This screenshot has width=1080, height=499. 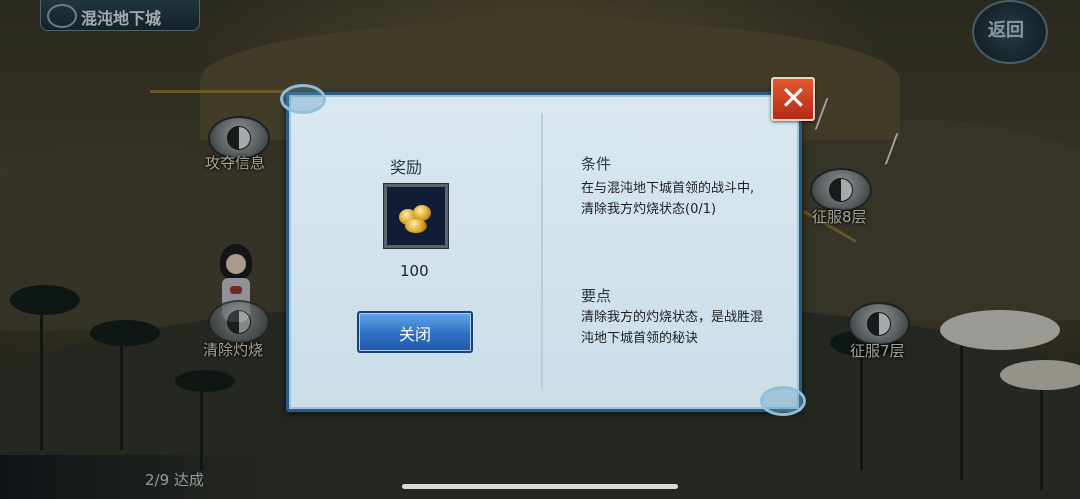 What do you see at coordinates (668, 188) in the screenshot?
I see `condition-line: 在与混沌地下城首领的战斗中,` at bounding box center [668, 188].